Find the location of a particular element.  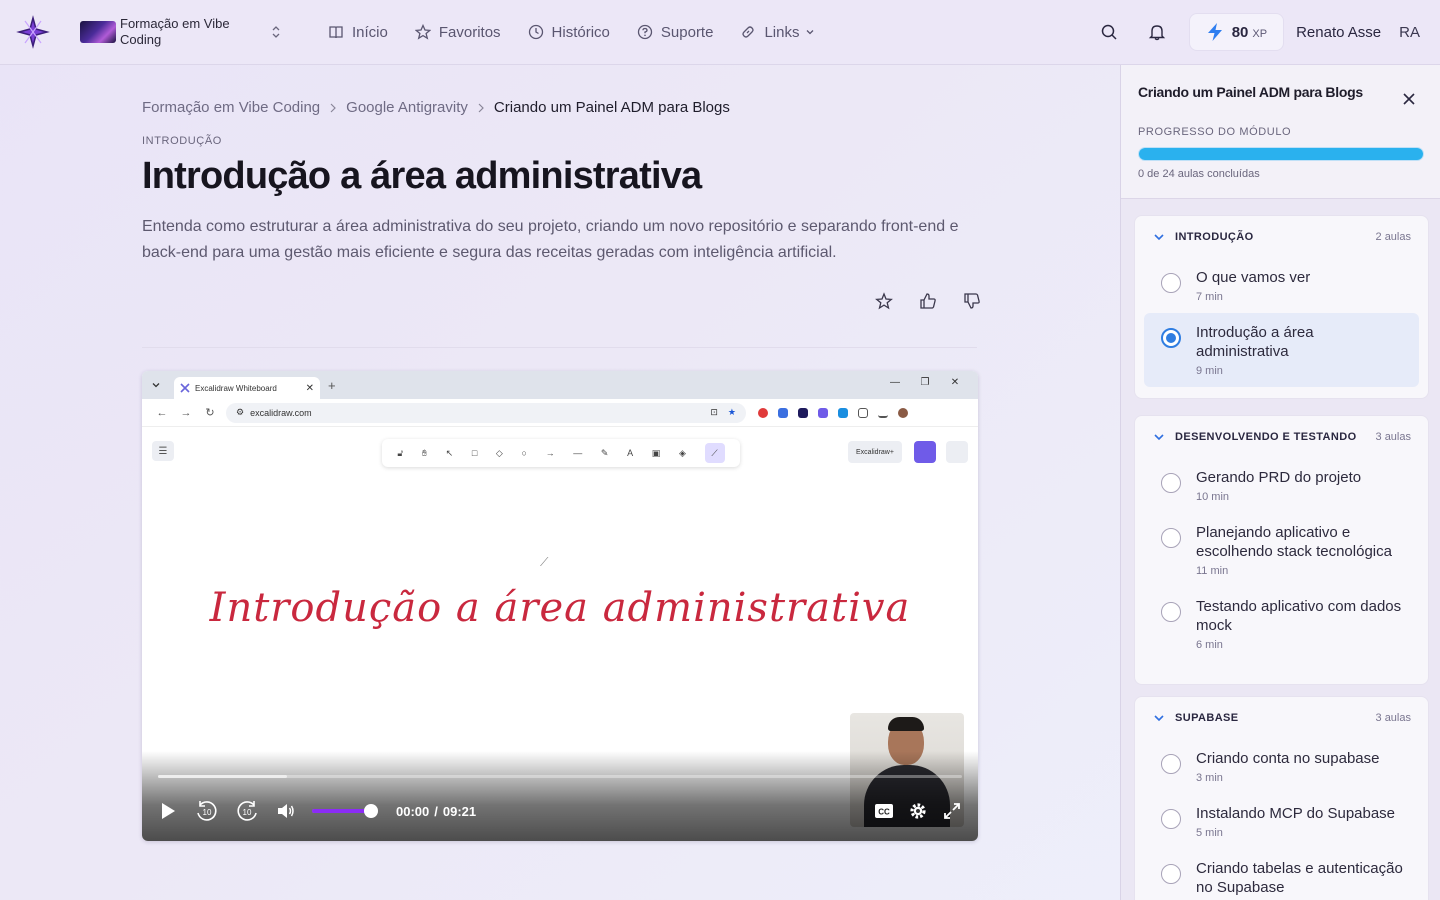

video-progress-bar is located at coordinates (560, 776).